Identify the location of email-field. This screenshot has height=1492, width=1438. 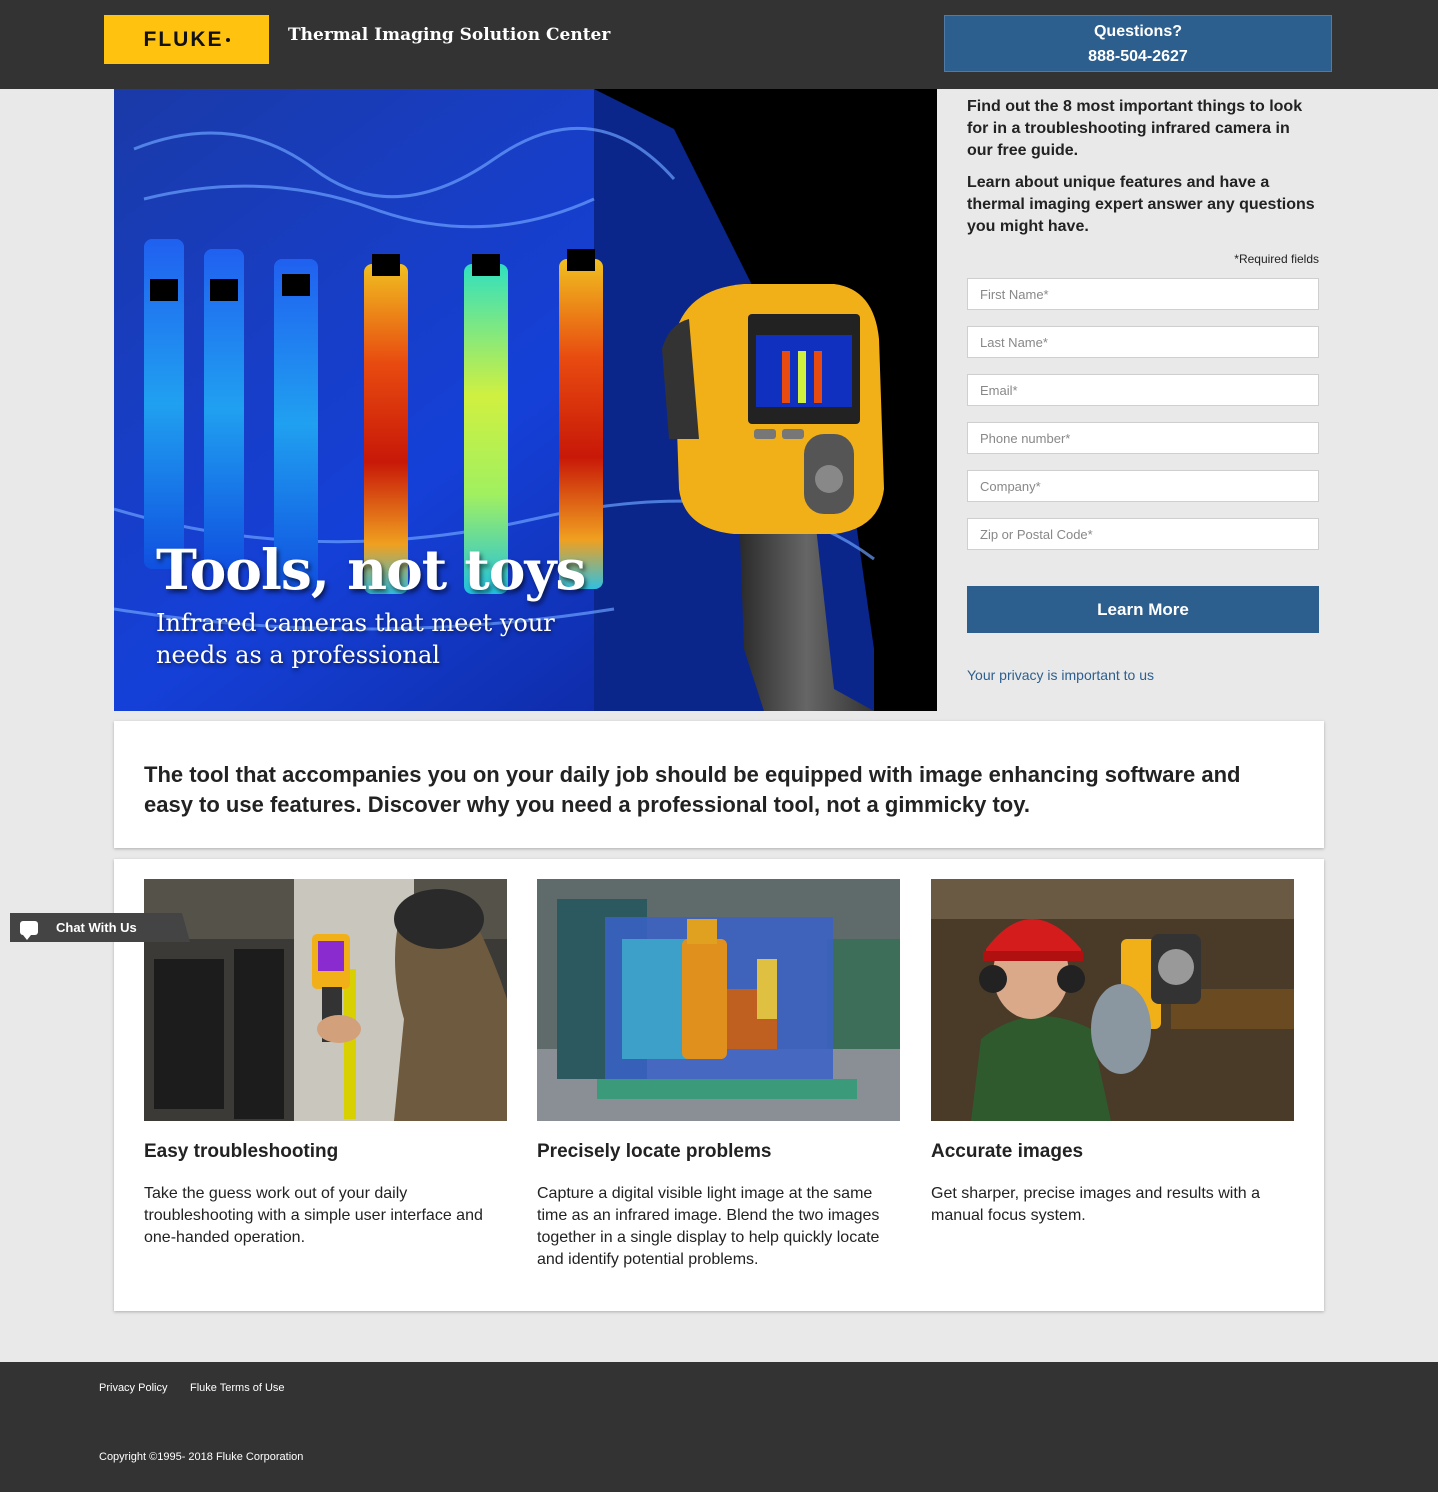
(1143, 390).